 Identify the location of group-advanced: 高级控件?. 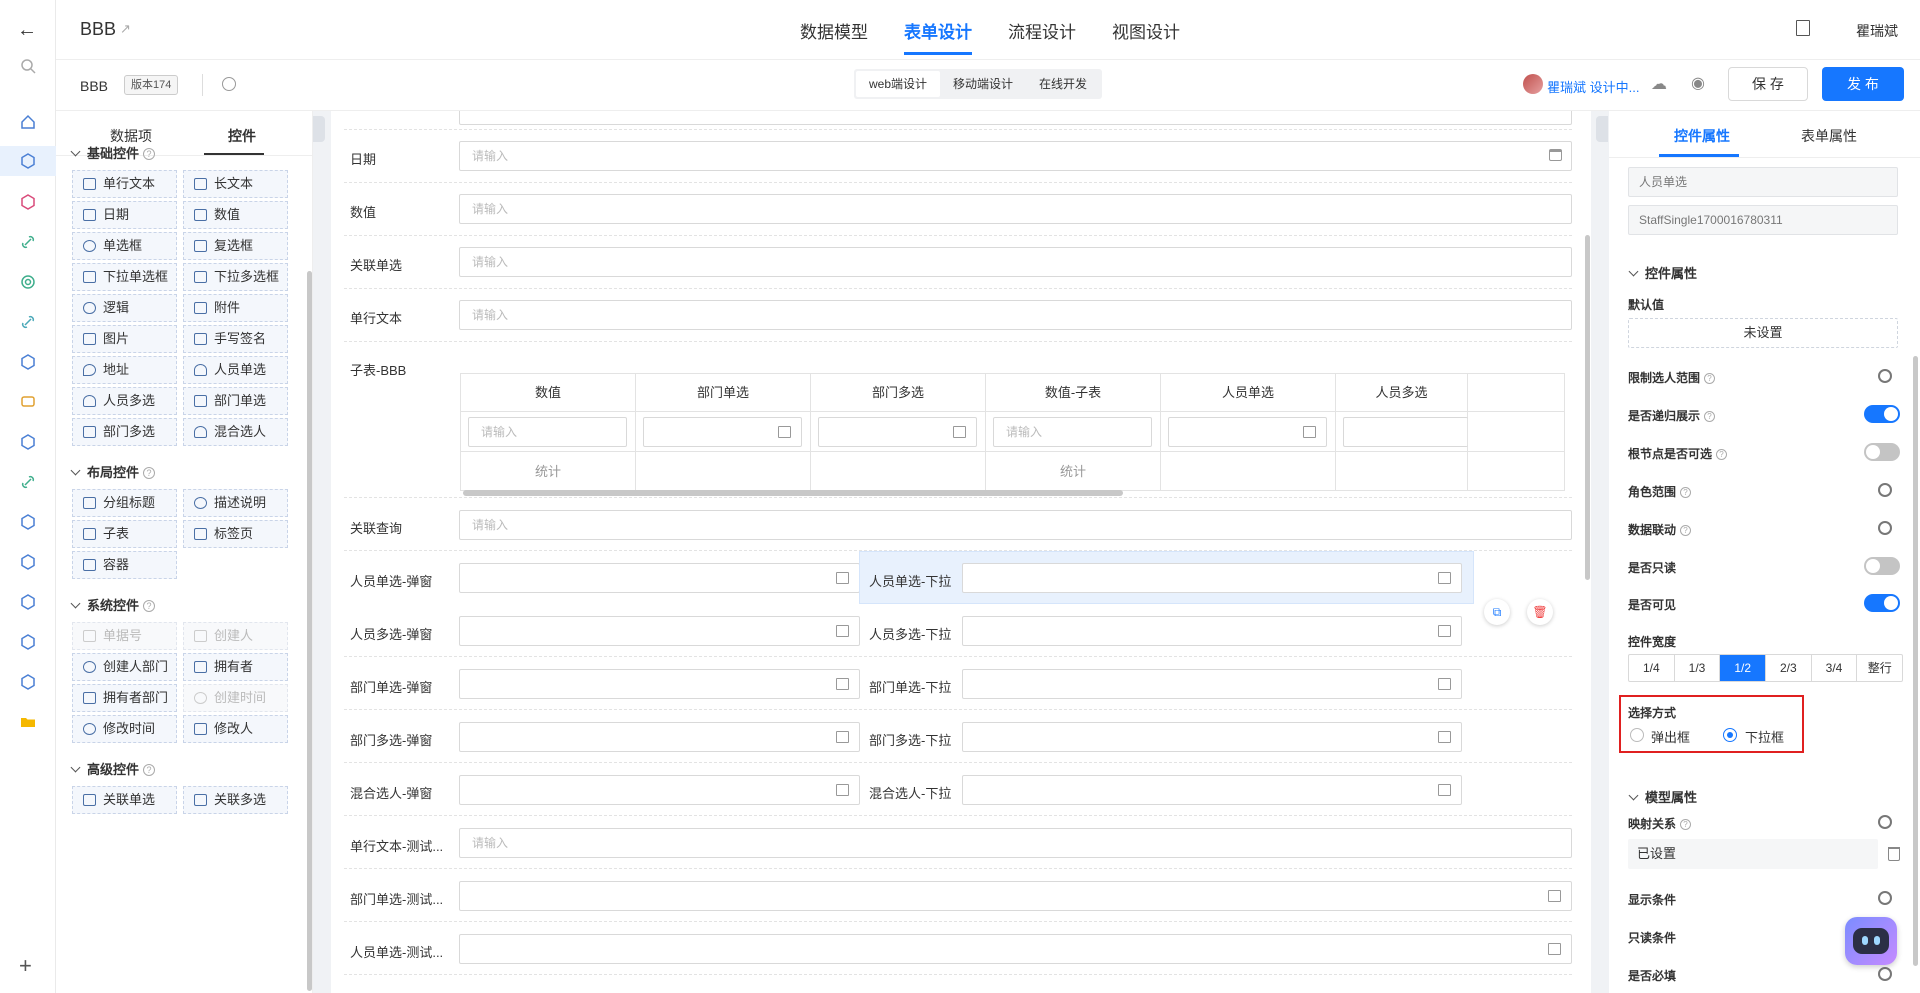
(113, 768).